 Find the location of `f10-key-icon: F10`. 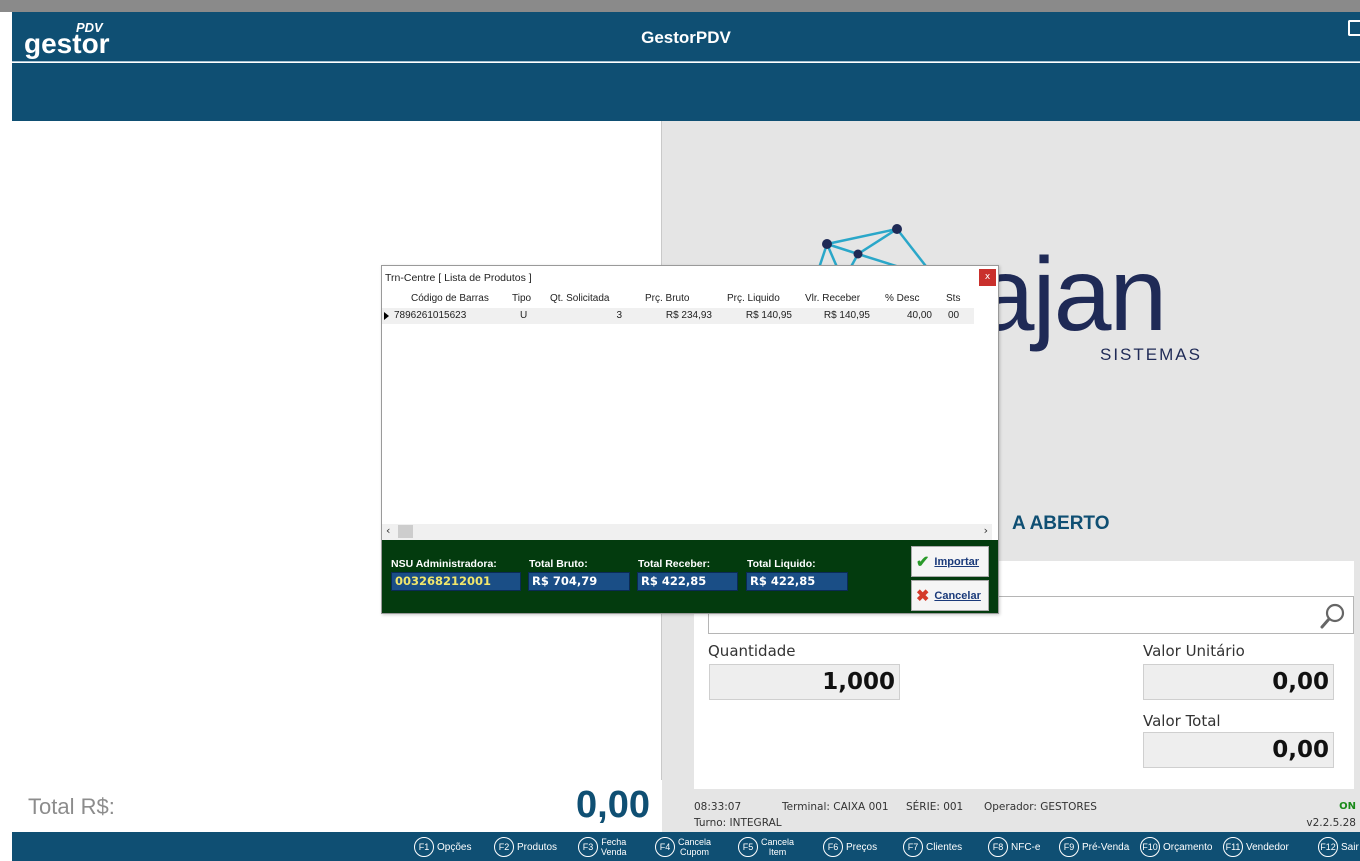

f10-key-icon: F10 is located at coordinates (1150, 847).